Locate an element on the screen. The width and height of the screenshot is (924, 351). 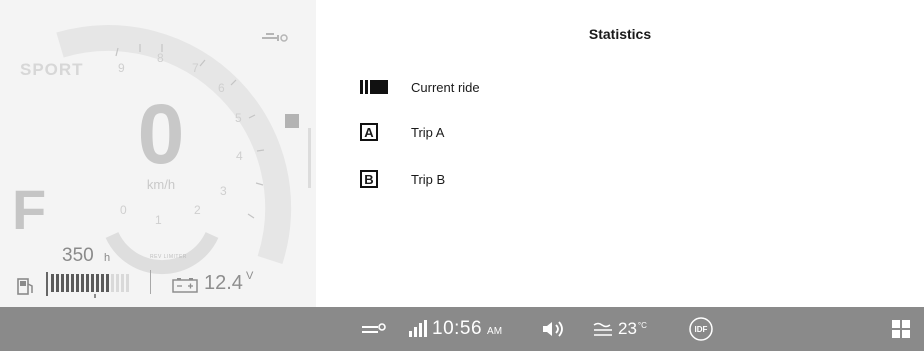
temperature-marker is located at coordinates (292, 121).